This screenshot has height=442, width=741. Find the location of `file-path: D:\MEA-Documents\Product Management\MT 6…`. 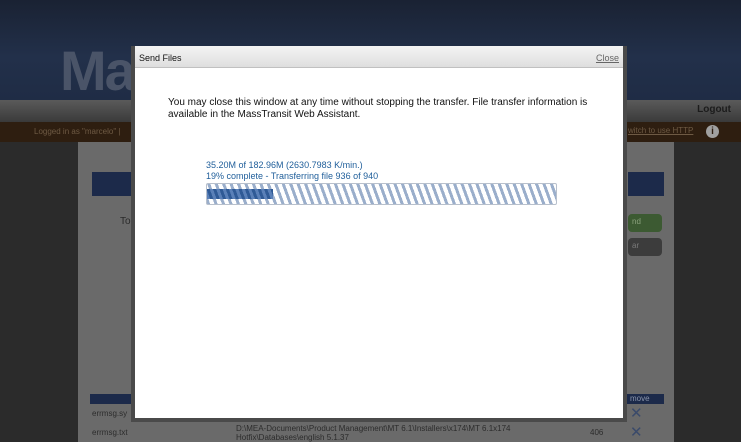

file-path: D:\MEA-Documents\Product Management\MT 6… is located at coordinates (373, 433).